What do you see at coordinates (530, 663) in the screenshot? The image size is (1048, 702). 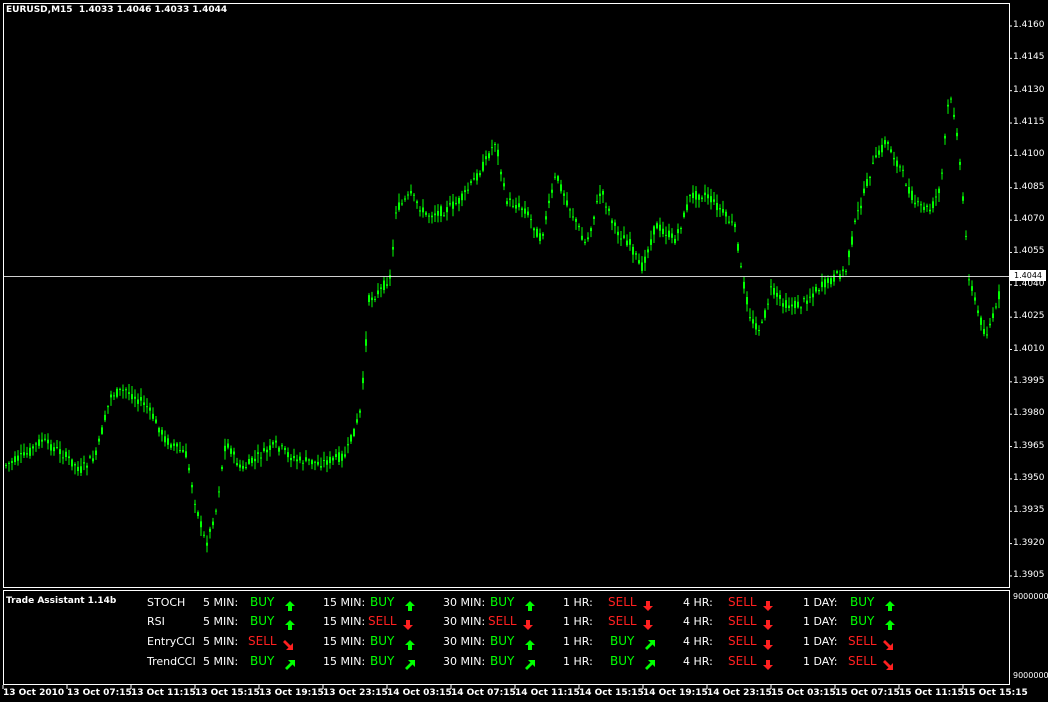 I see `signal-upright-arrow-icon` at bounding box center [530, 663].